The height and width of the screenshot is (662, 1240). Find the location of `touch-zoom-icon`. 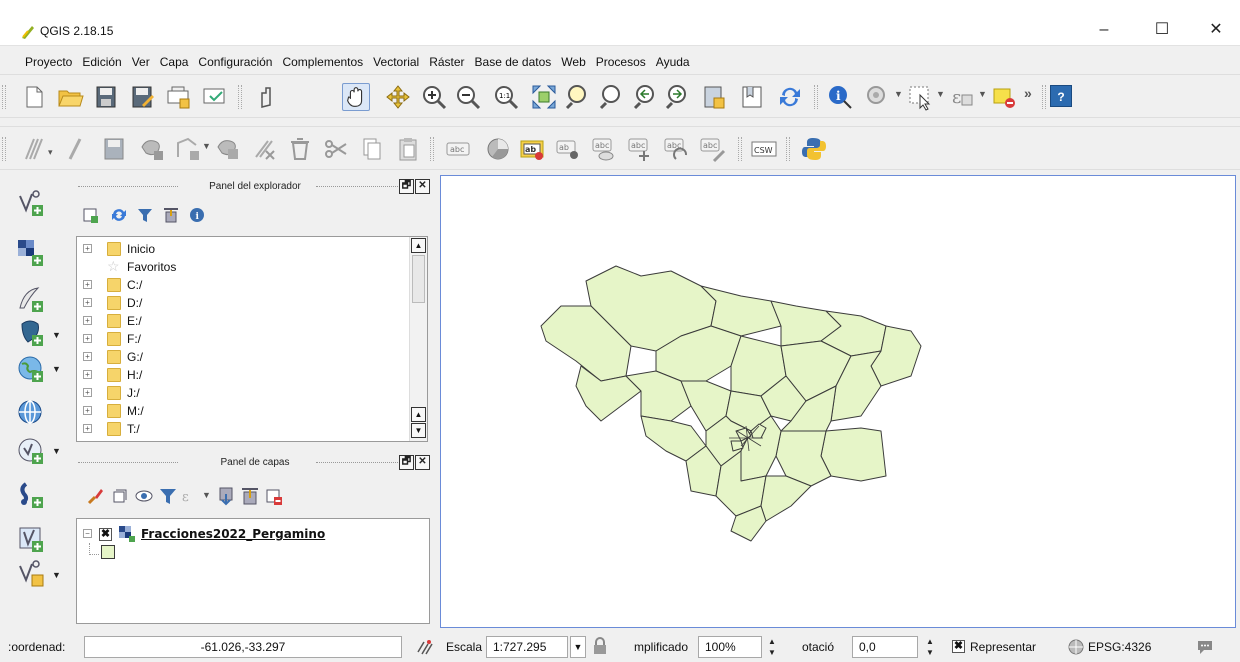

touch-zoom-icon is located at coordinates (266, 97).